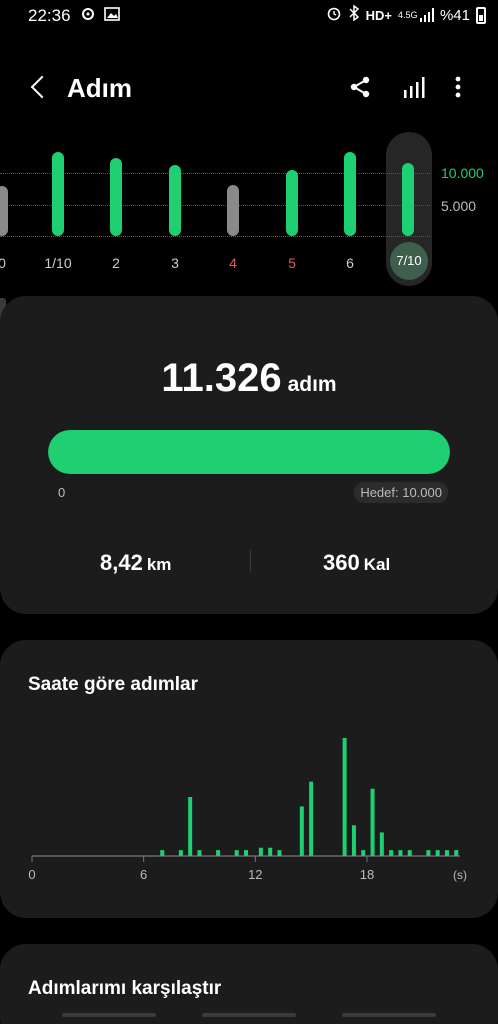 This screenshot has width=498, height=1024. What do you see at coordinates (221, 378) in the screenshot?
I see `steps-value: 11.326` at bounding box center [221, 378].